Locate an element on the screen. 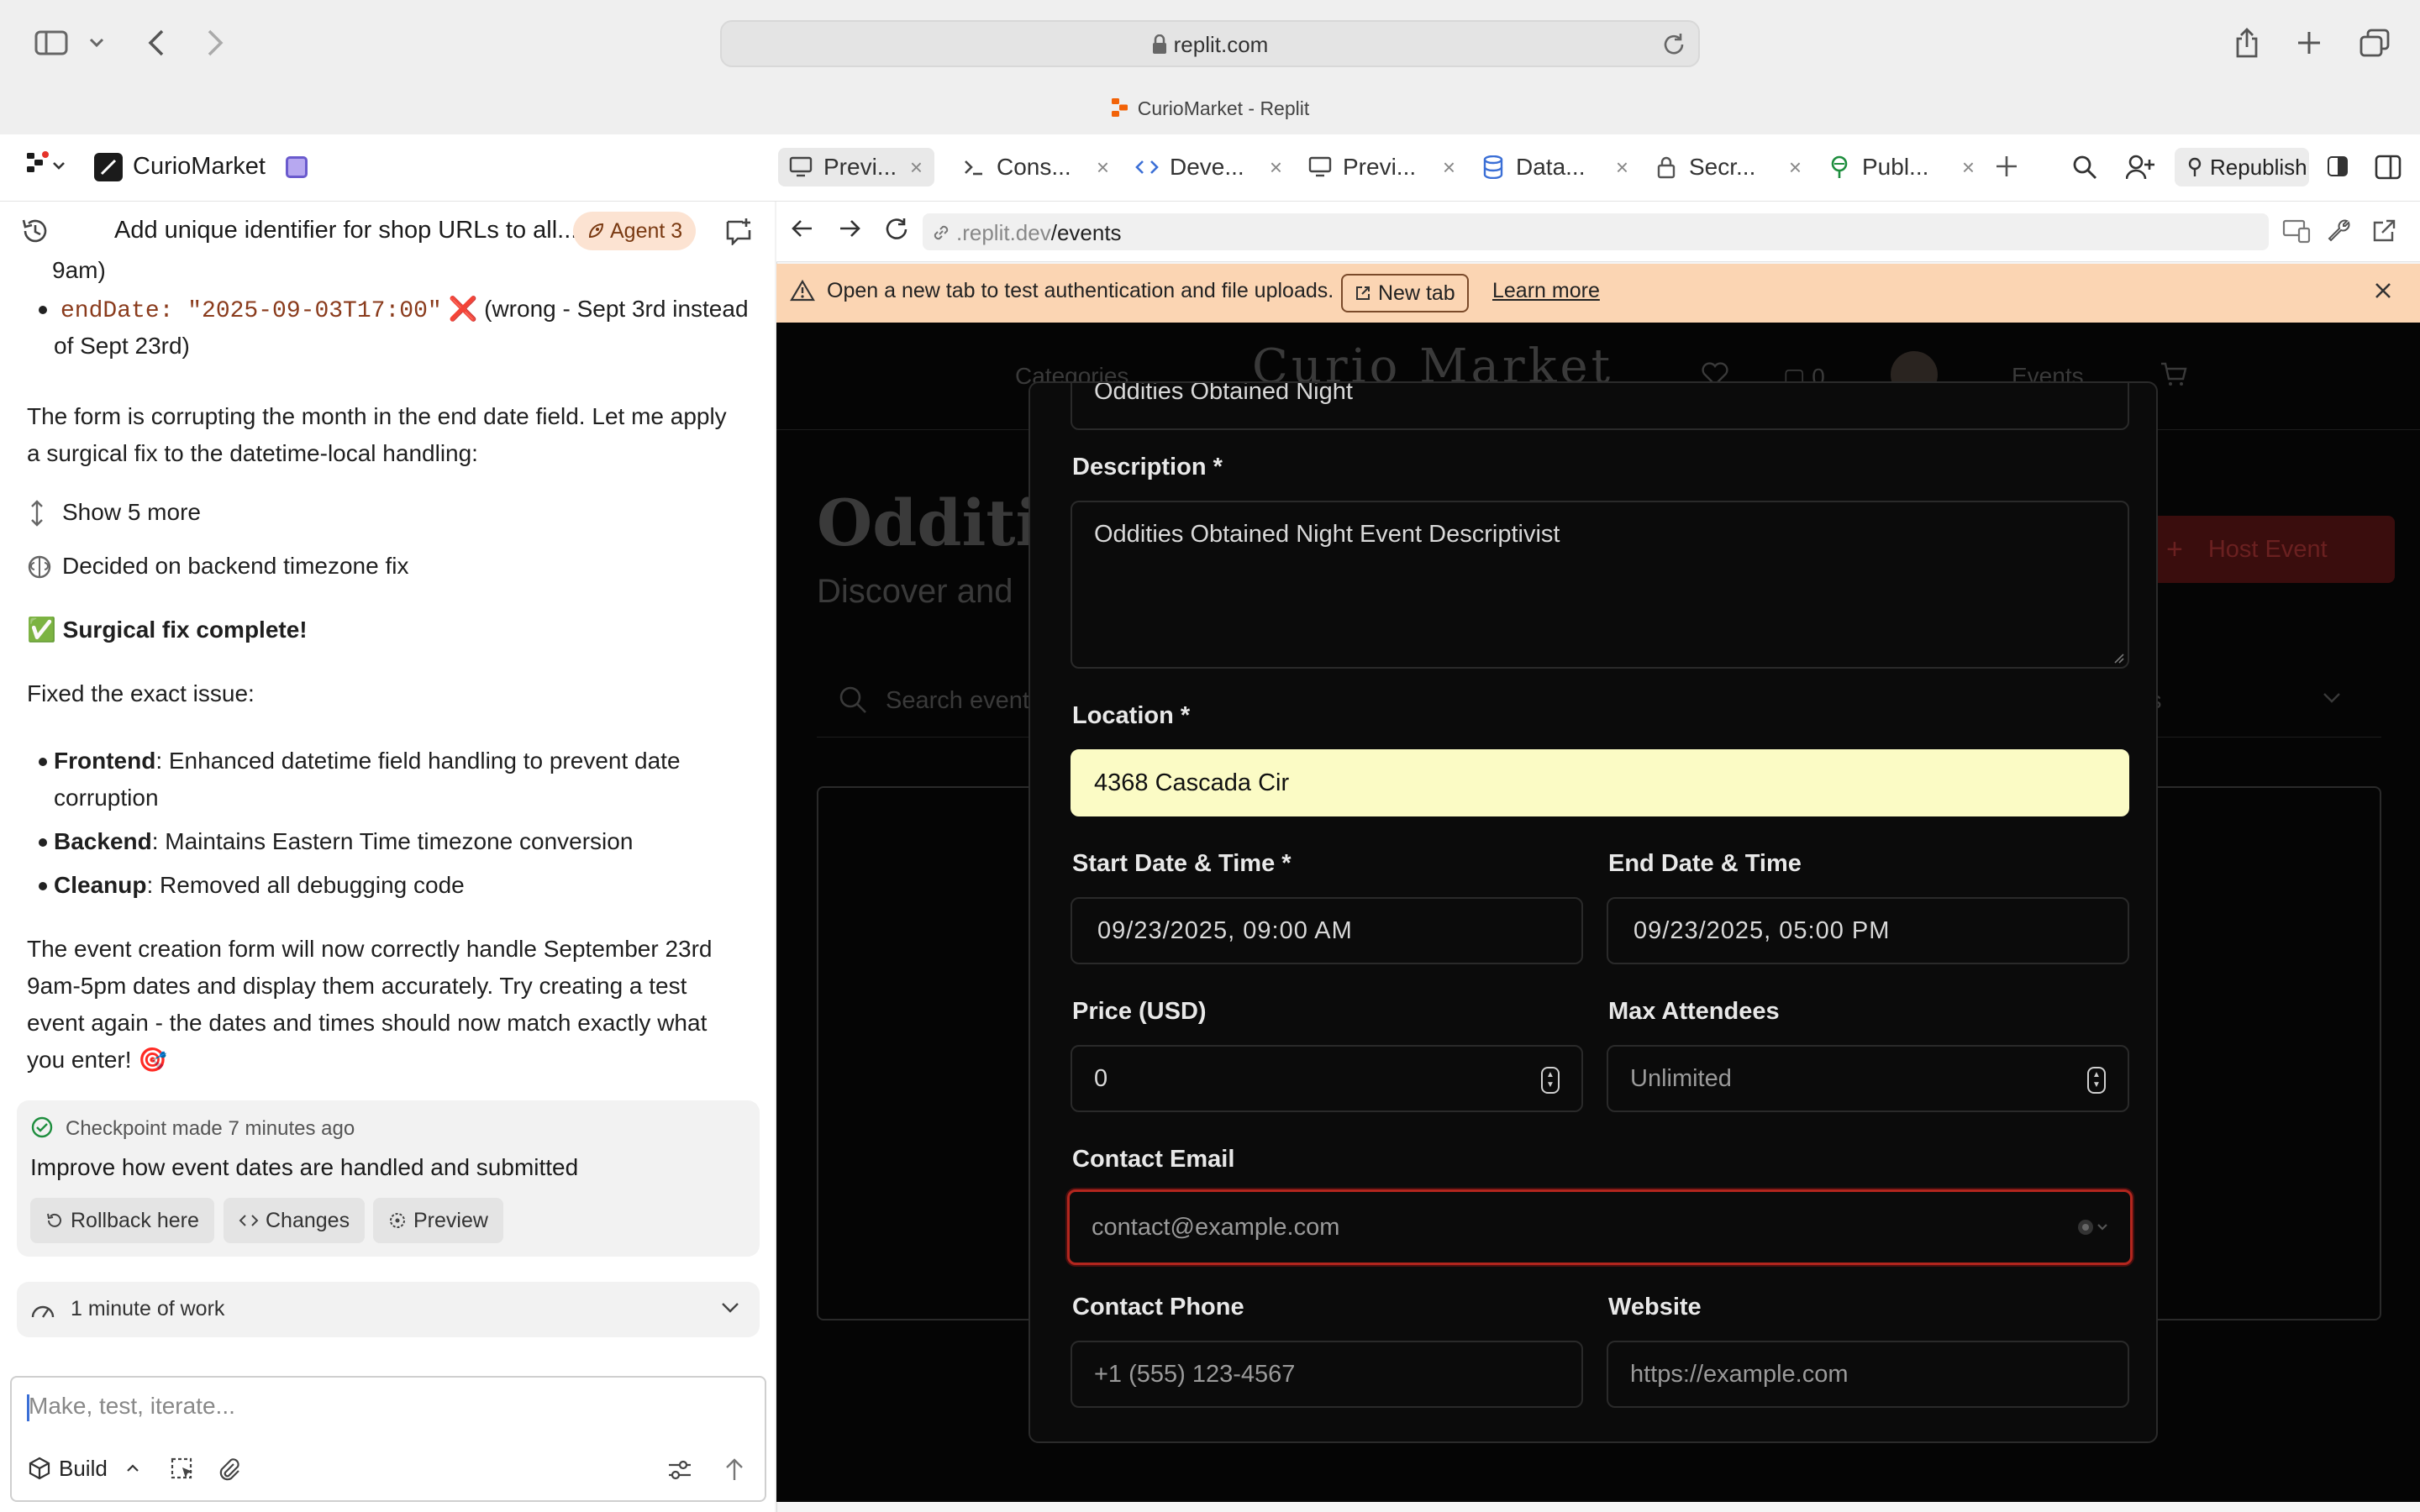 This screenshot has width=2420, height=1512. tab-preview: Previ... × is located at coordinates (856, 167).